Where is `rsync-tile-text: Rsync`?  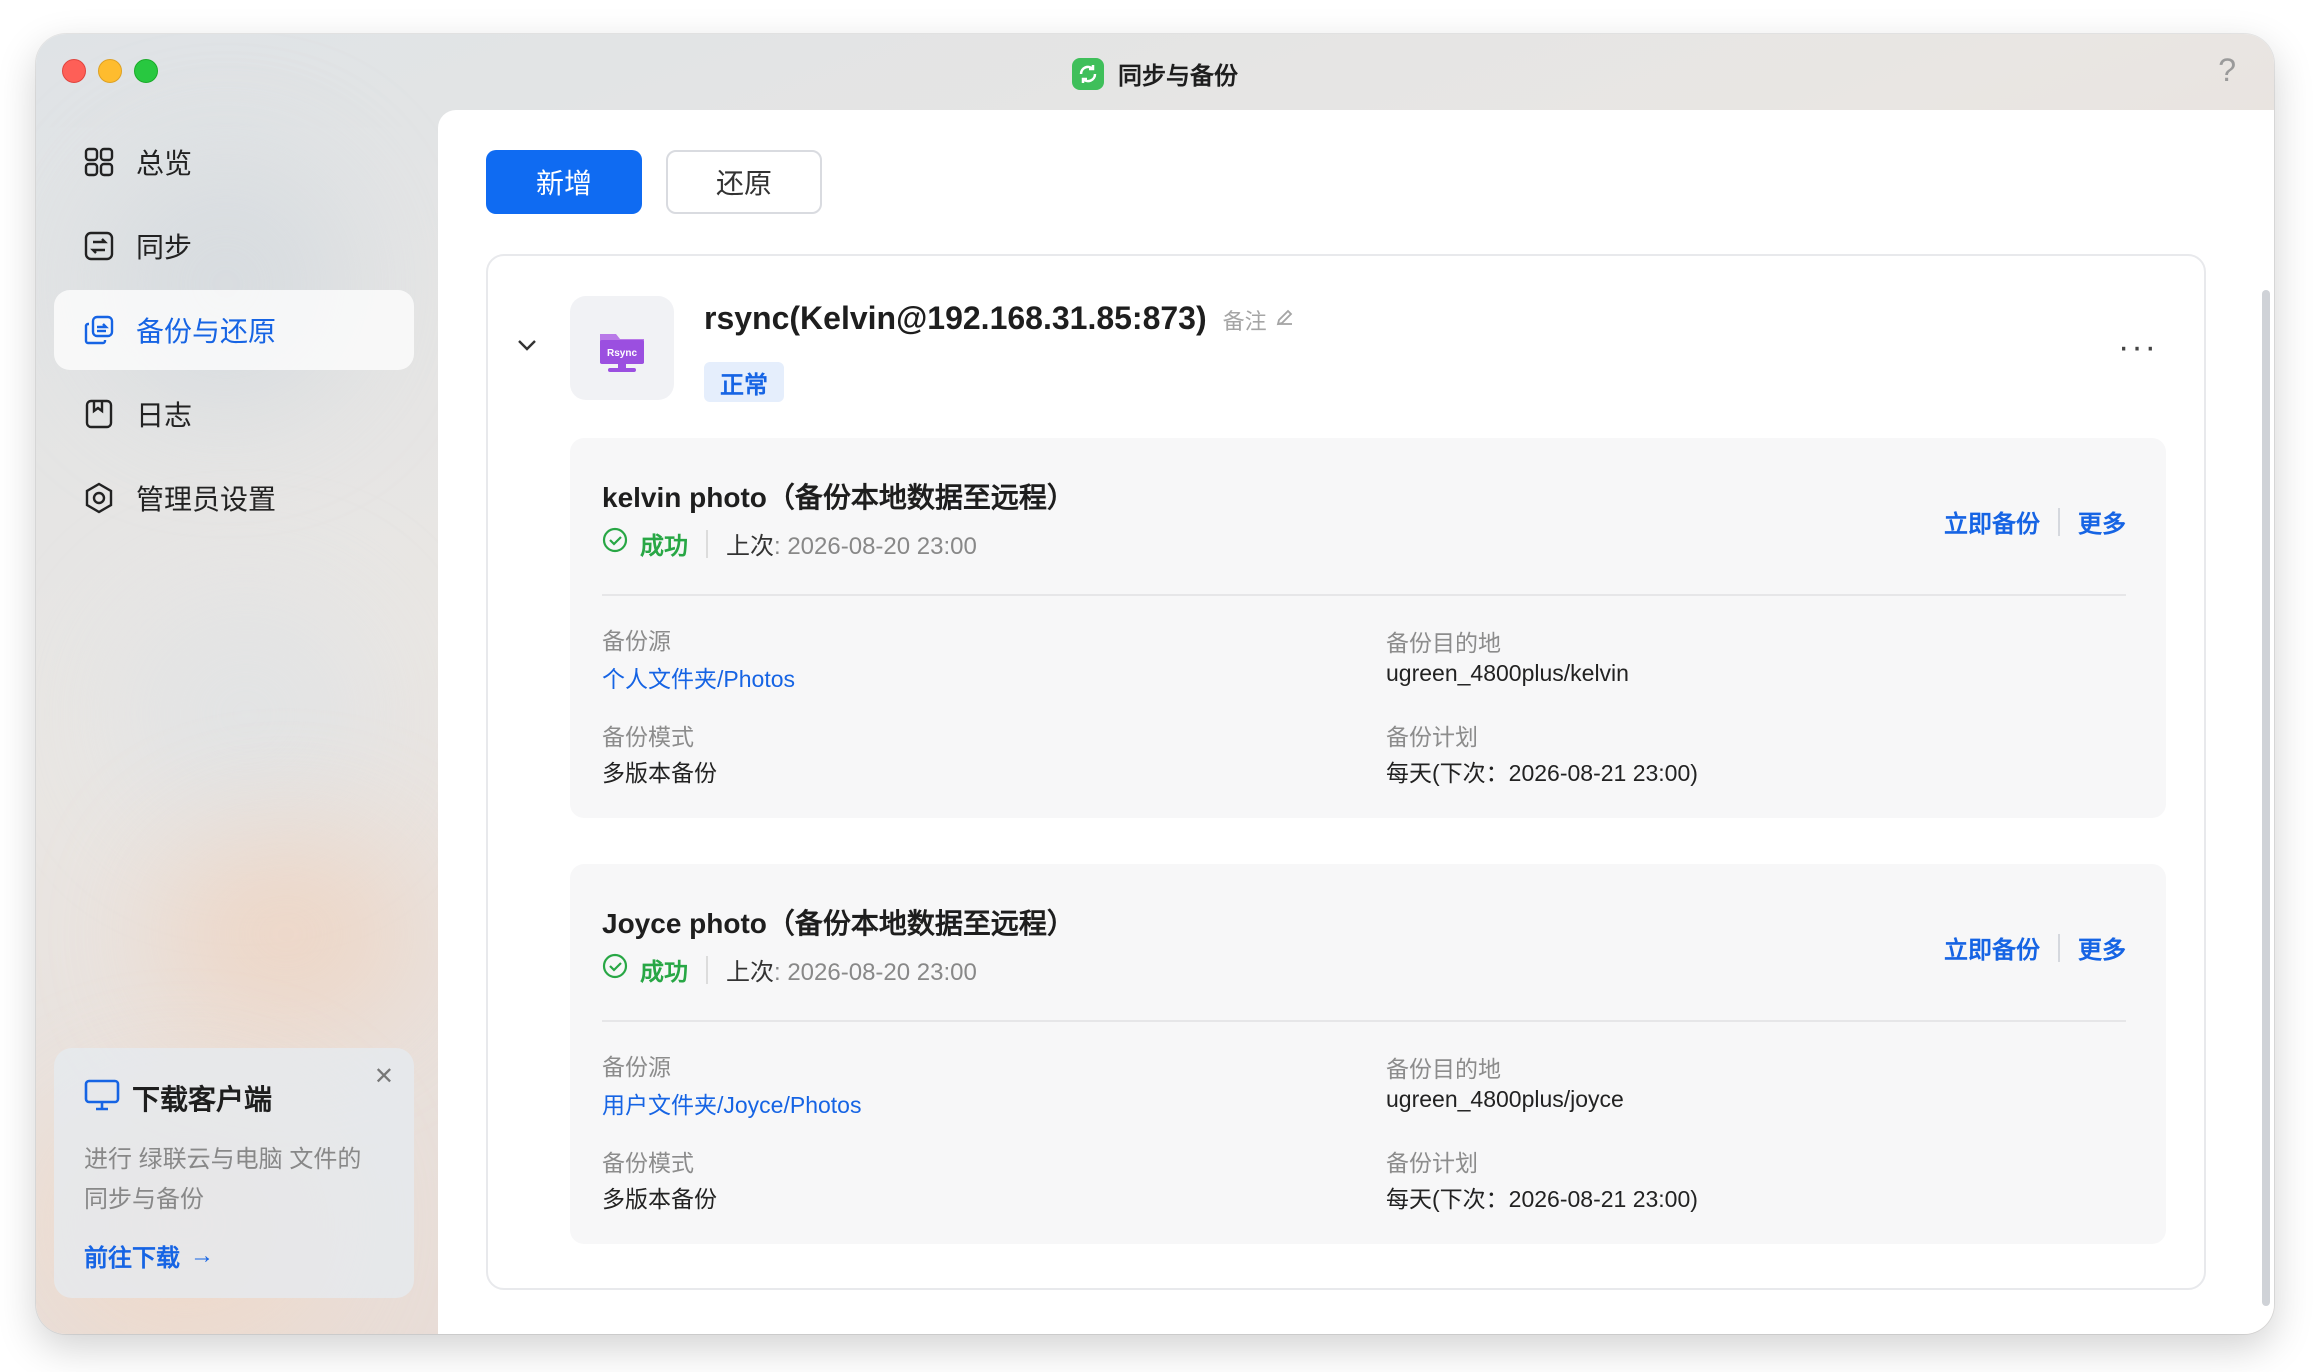
rsync-tile-text: Rsync is located at coordinates (622, 353).